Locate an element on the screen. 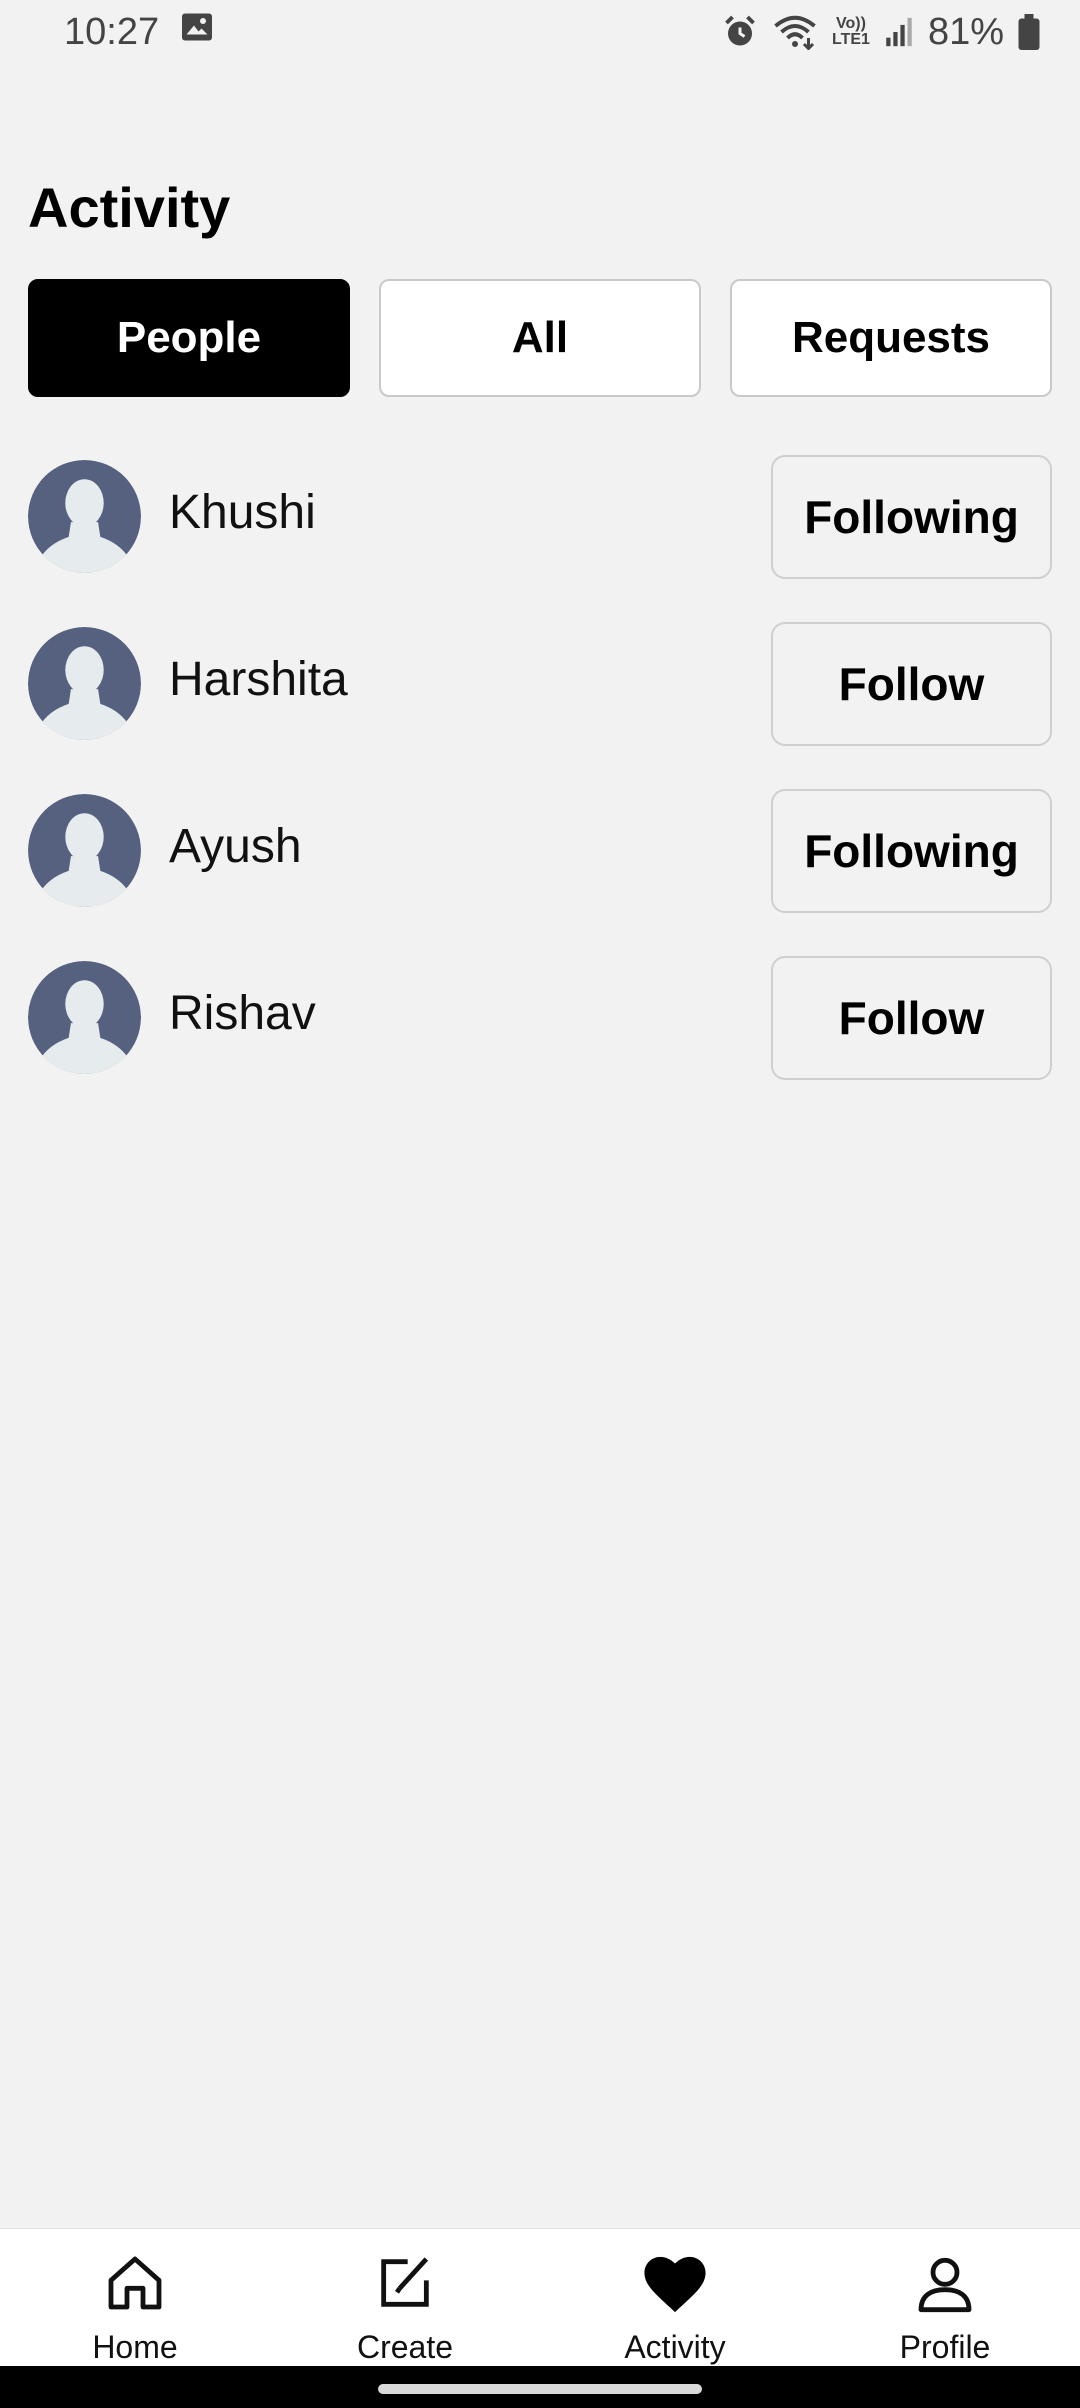 The width and height of the screenshot is (1080, 2408). nav-label: Home is located at coordinates (135, 2347).